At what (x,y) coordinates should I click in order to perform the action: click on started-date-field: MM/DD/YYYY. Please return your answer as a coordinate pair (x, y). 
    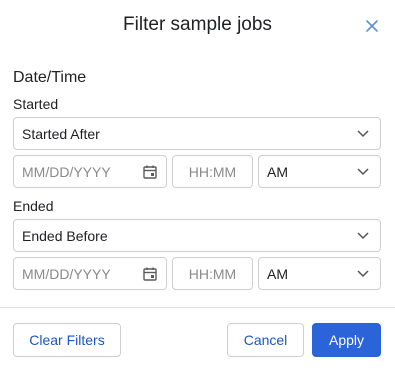
    Looking at the image, I should click on (90, 171).